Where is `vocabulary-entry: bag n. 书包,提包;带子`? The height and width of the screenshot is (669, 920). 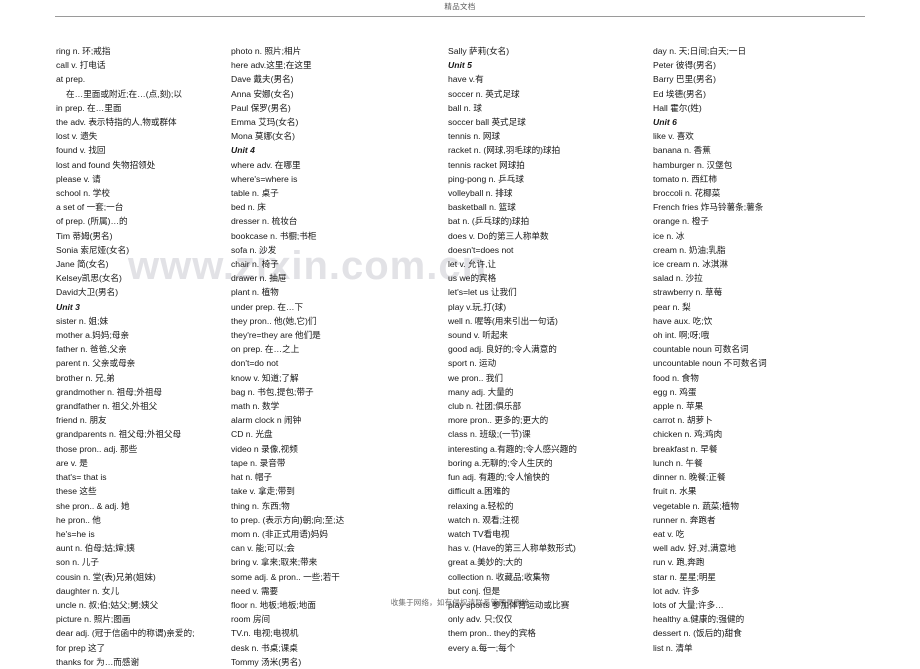 vocabulary-entry: bag n. 书包,提包;带子 is located at coordinates (272, 391).